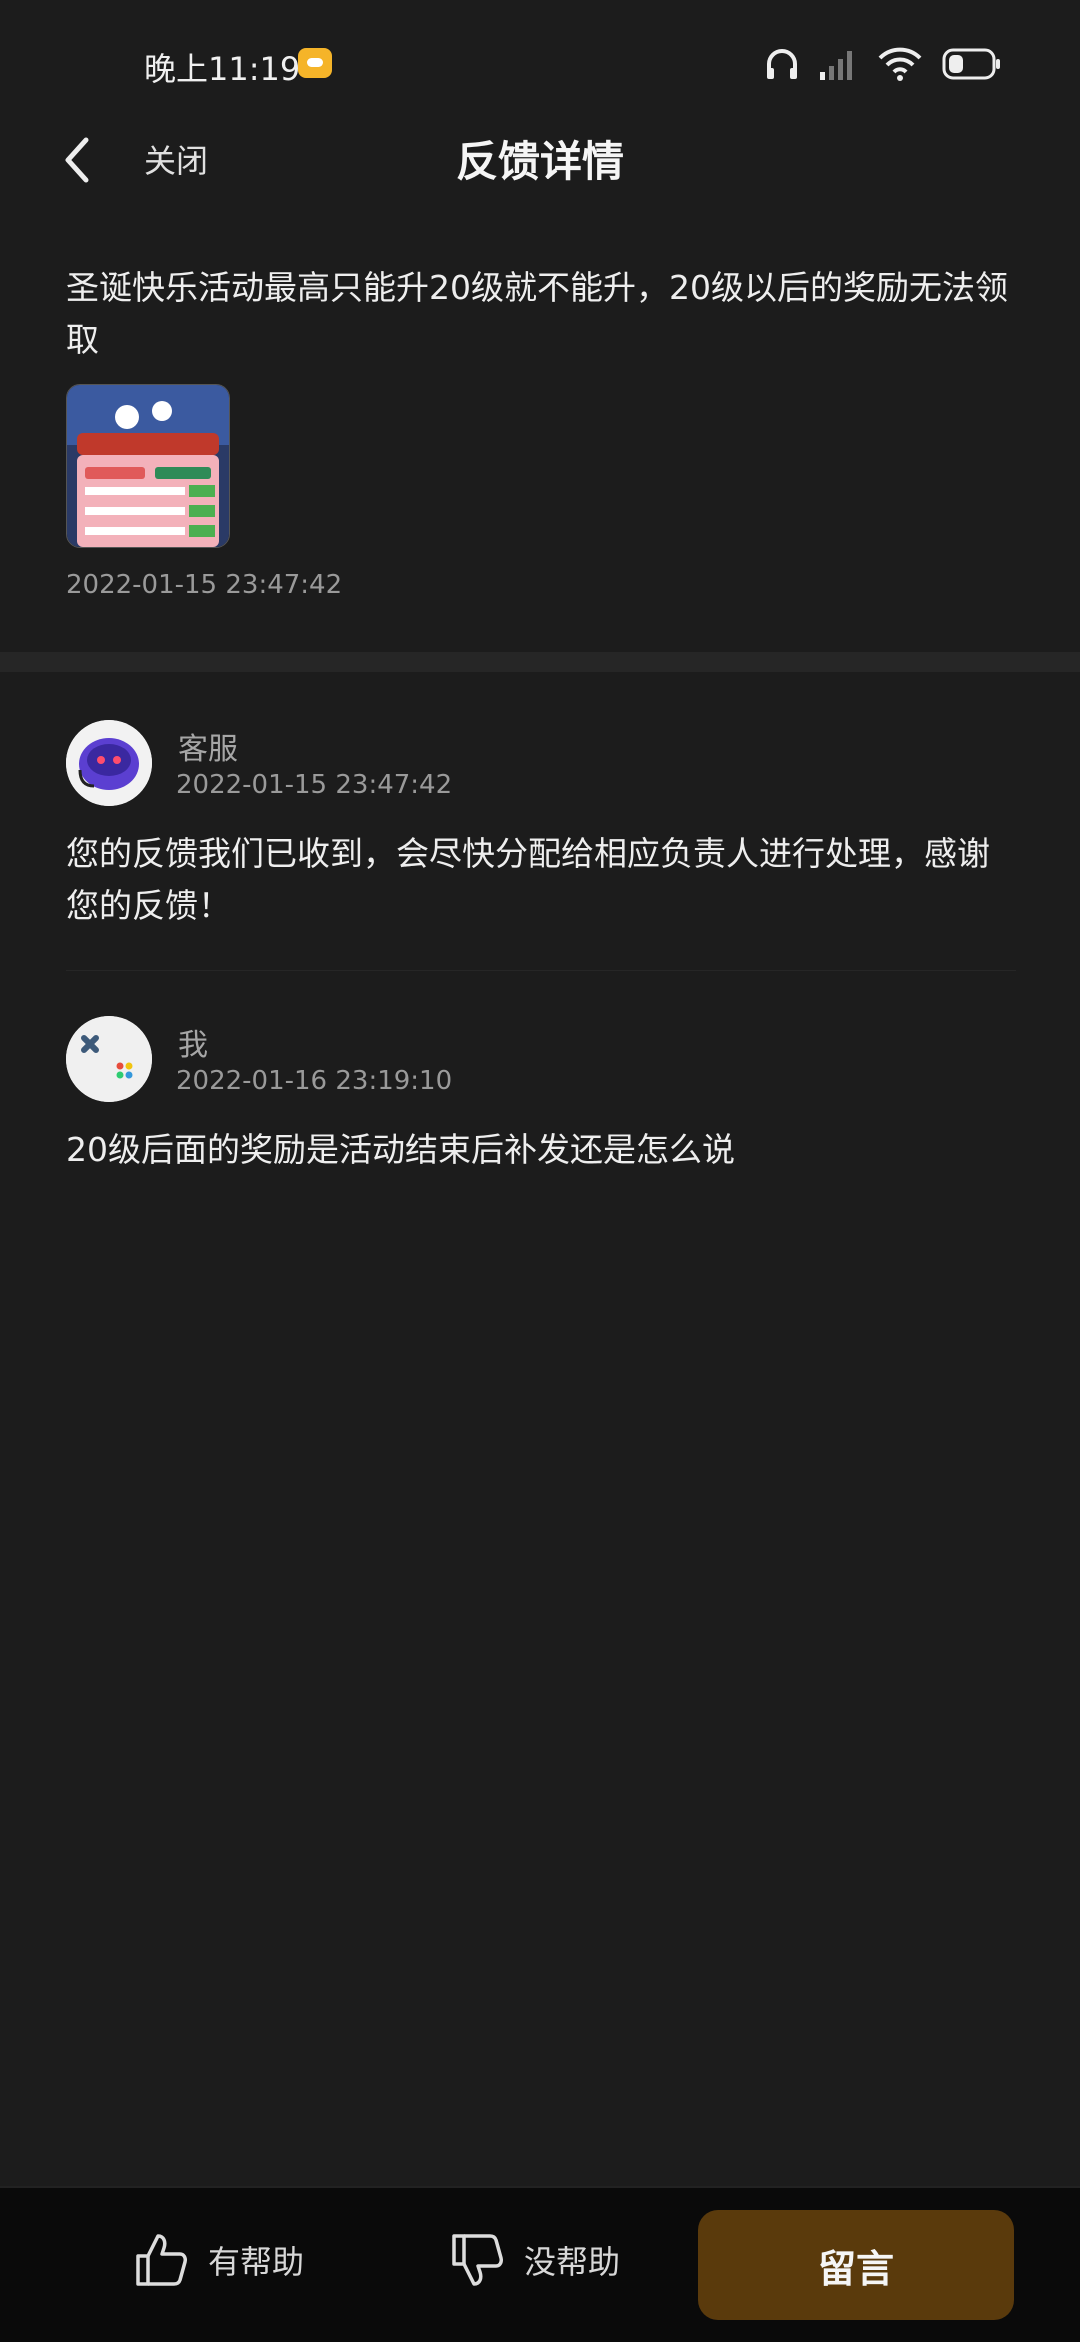 The height and width of the screenshot is (2342, 1080). Describe the element at coordinates (161, 2260) in the screenshot. I see `thumbs-up-icon` at that location.